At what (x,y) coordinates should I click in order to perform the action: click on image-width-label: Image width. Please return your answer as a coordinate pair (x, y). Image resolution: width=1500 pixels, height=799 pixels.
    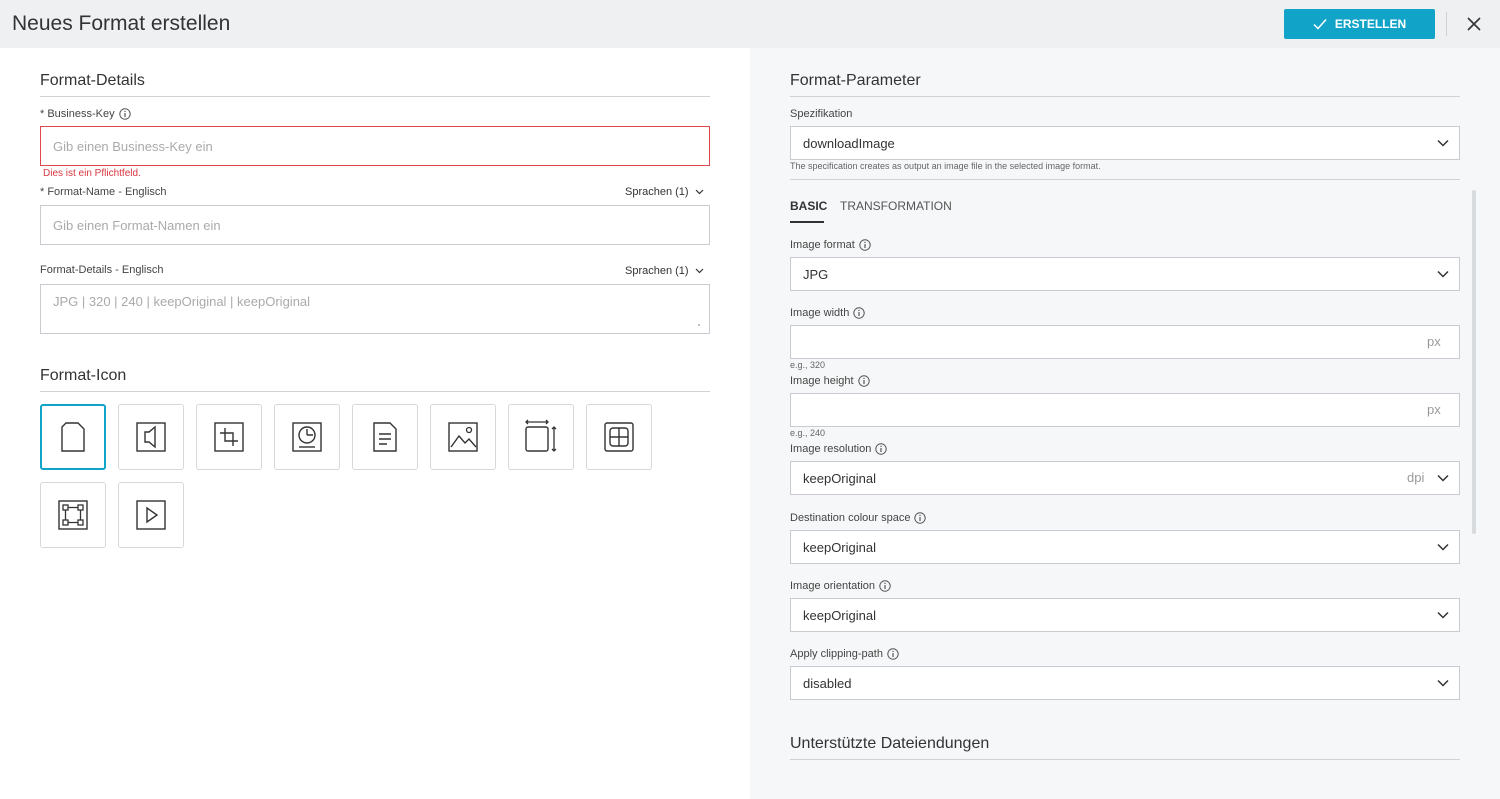
    Looking at the image, I should click on (828, 313).